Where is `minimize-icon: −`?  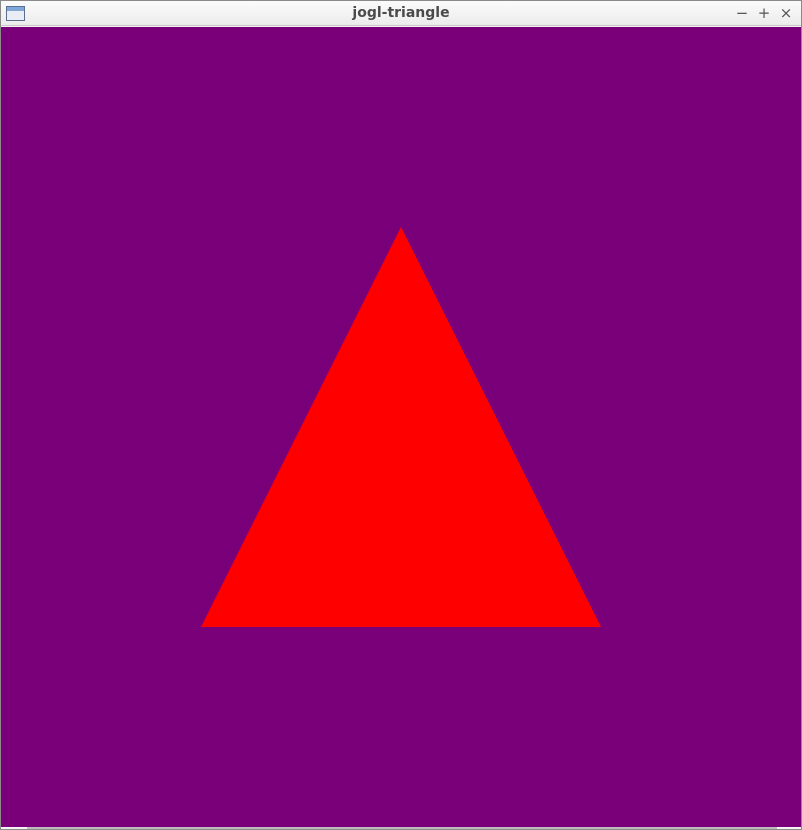
minimize-icon: − is located at coordinates (742, 13).